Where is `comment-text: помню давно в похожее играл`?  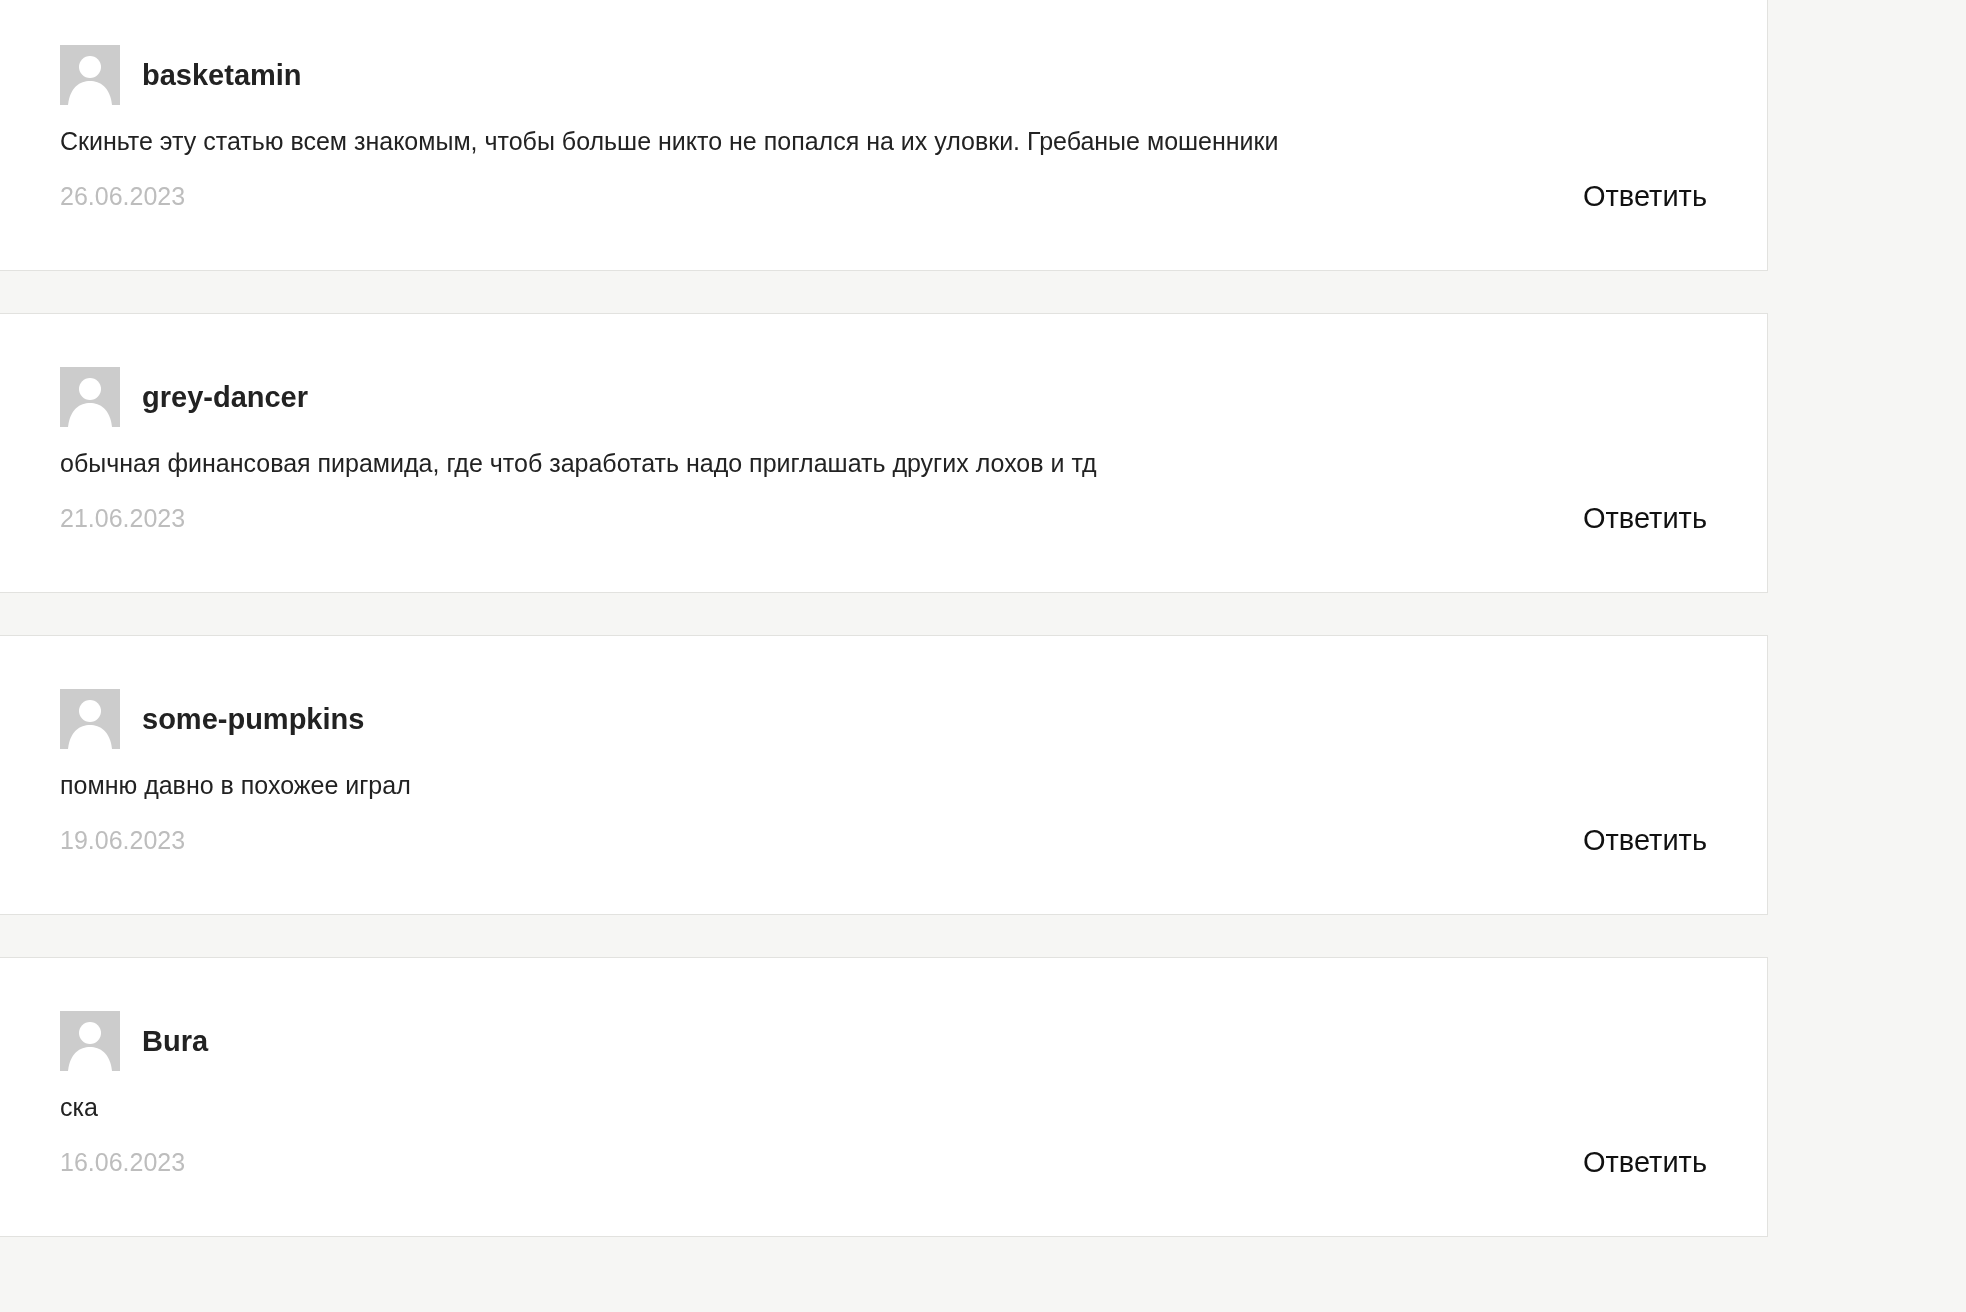 comment-text: помню давно в похожее играл is located at coordinates (236, 785).